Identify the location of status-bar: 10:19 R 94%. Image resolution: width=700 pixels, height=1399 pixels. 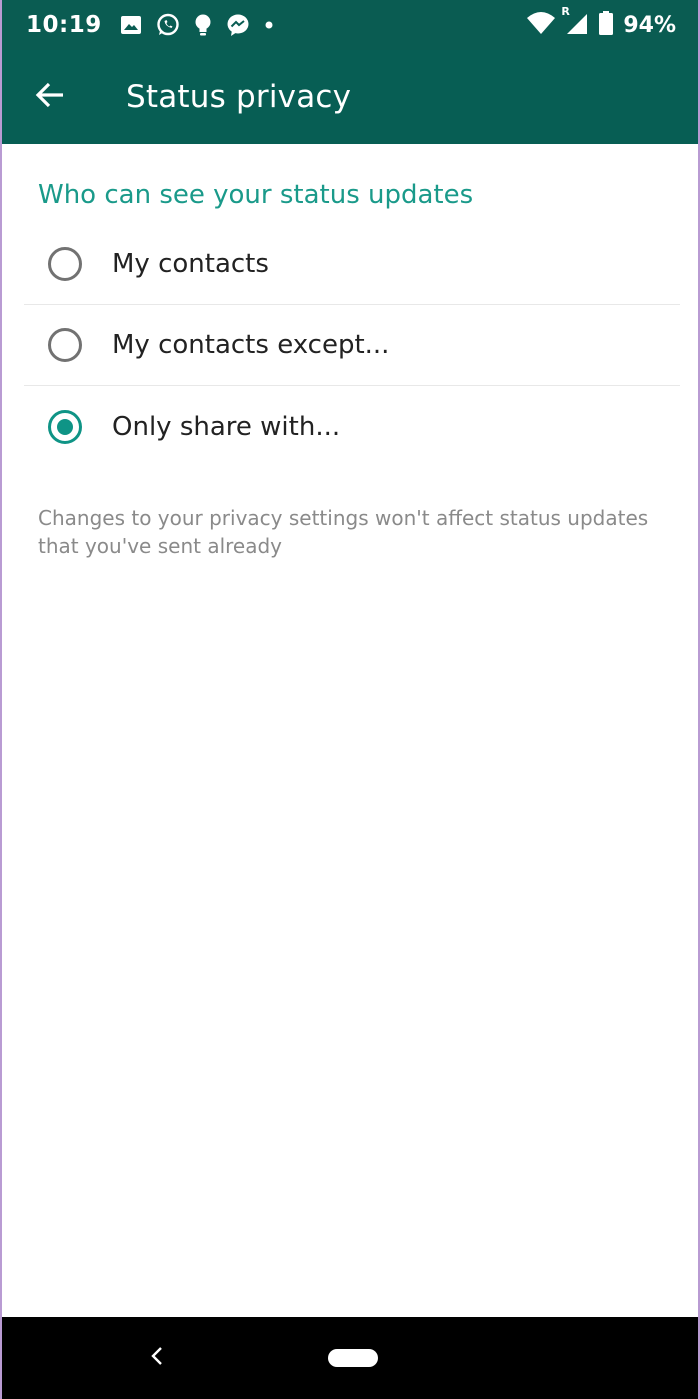
(350, 25).